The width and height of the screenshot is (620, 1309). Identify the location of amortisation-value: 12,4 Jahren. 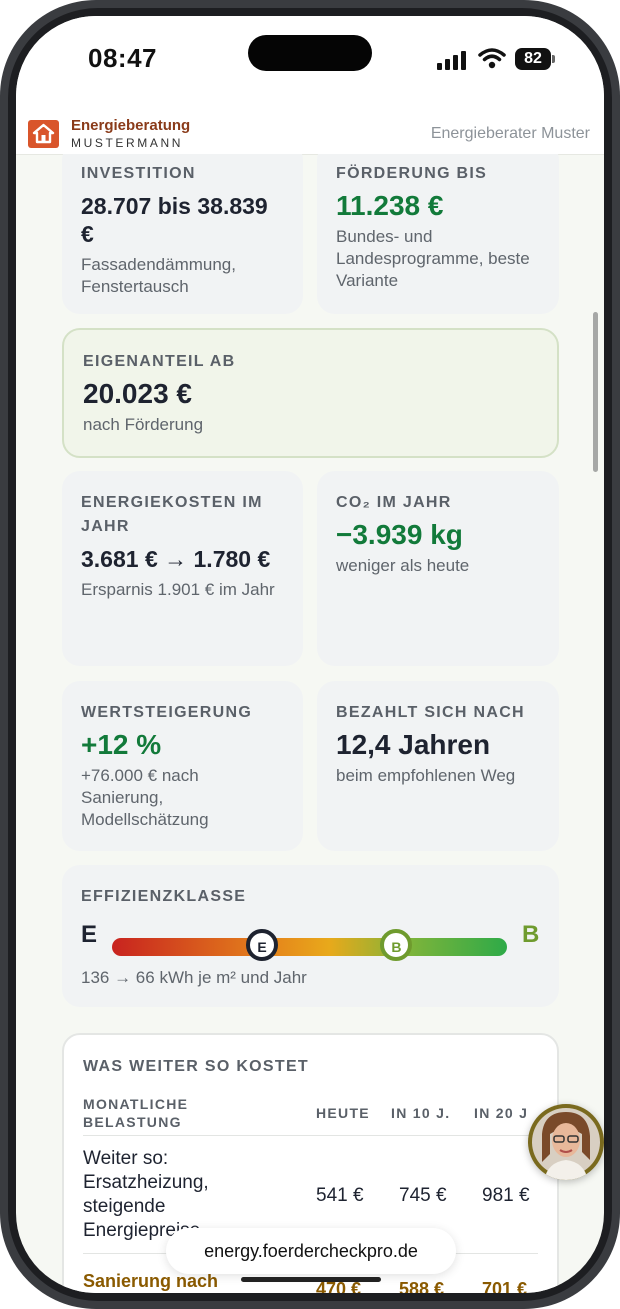
(413, 744).